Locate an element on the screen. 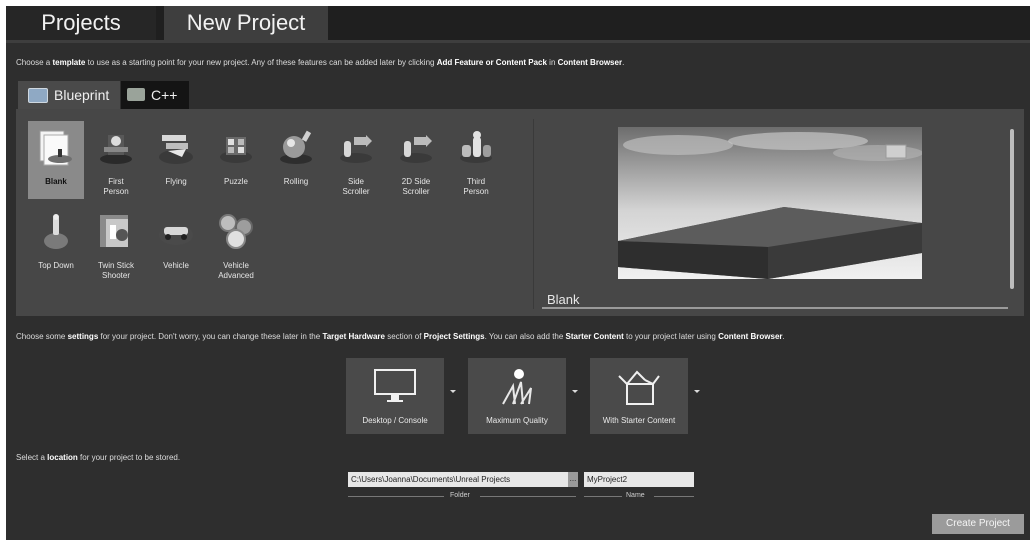 The width and height of the screenshot is (1032, 540). tab-projects: Projects is located at coordinates (81, 23).